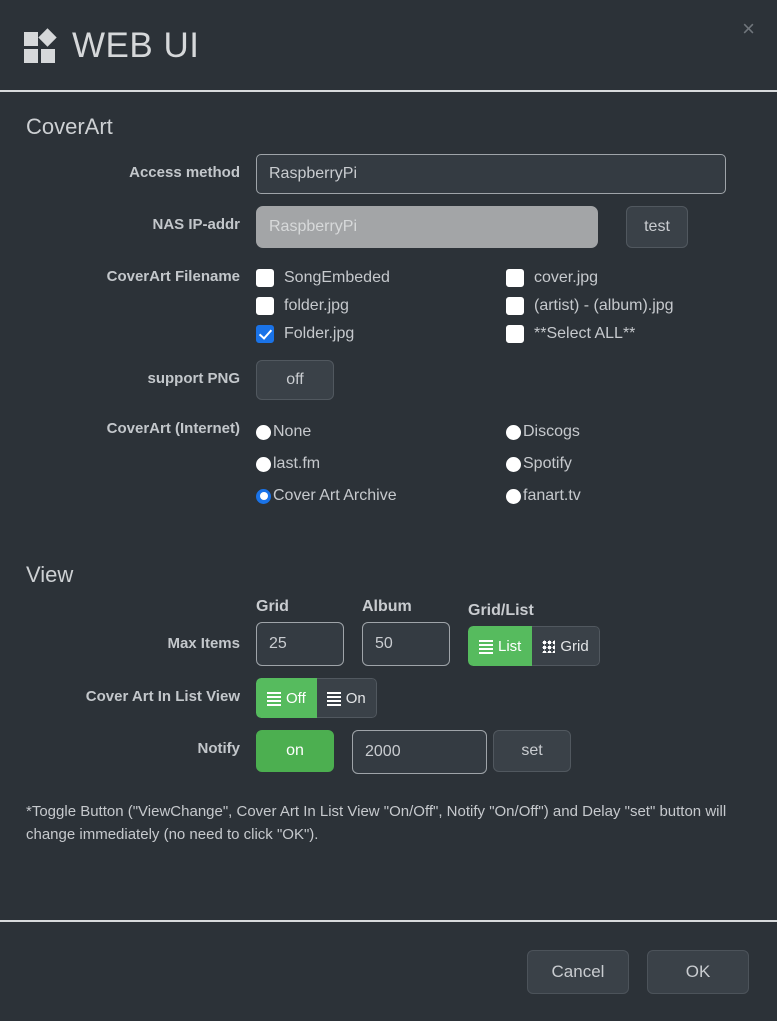 This screenshot has height=1021, width=777. What do you see at coordinates (162, 696) in the screenshot?
I see `cover-art-list-view-label: Cover Art In List View` at bounding box center [162, 696].